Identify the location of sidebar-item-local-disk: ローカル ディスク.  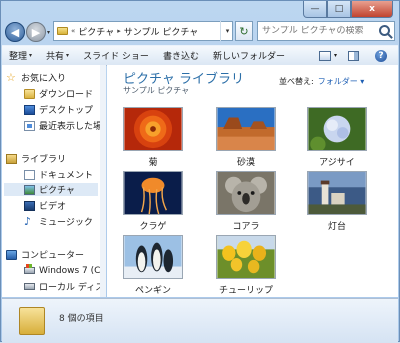
(62, 286).